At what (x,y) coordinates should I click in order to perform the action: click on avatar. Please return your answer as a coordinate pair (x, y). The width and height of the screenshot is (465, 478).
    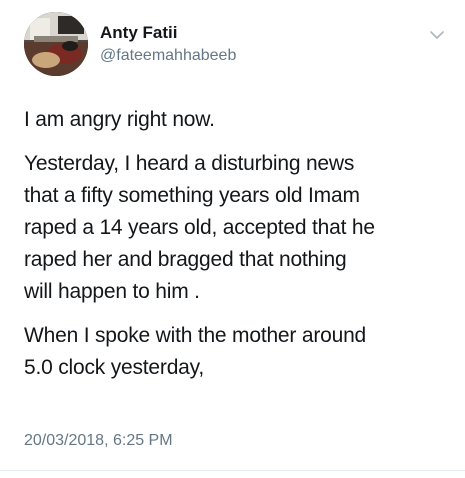
    Looking at the image, I should click on (56, 44).